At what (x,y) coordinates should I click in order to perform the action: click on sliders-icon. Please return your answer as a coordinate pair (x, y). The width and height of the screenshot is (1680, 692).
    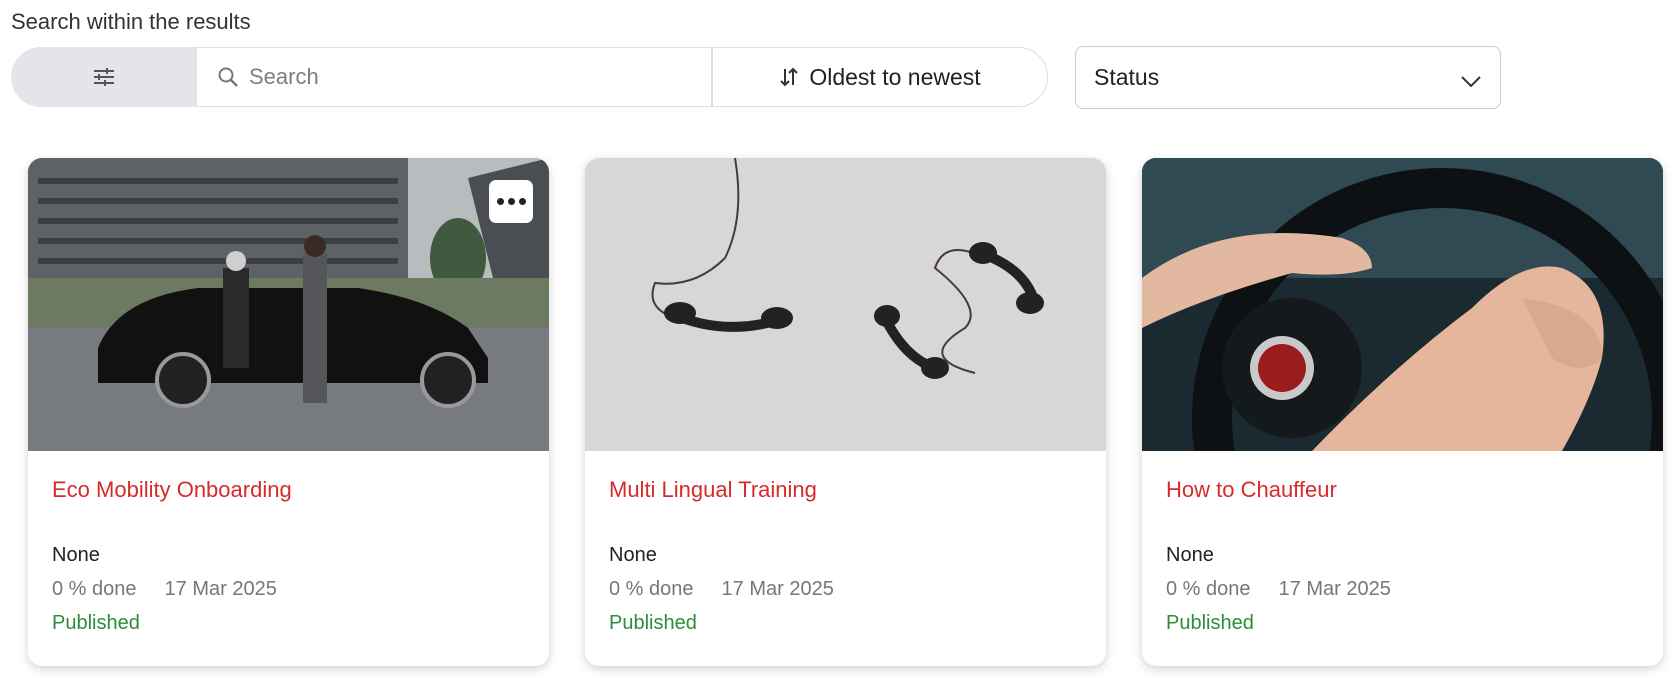
    Looking at the image, I should click on (104, 77).